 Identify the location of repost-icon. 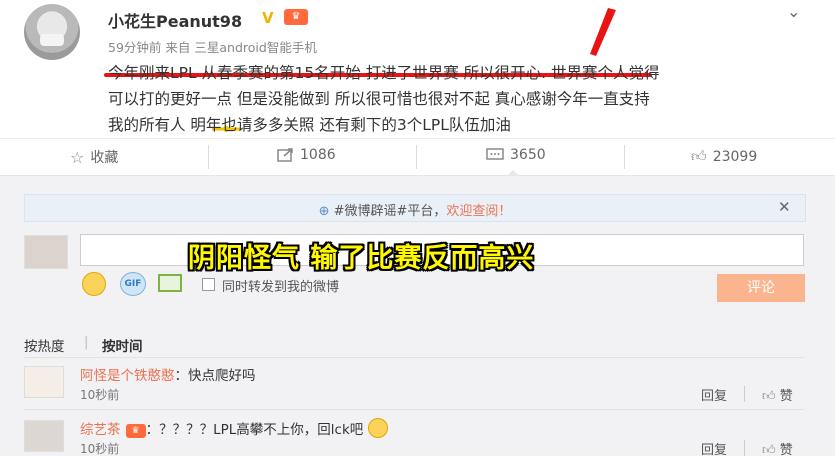
(285, 155).